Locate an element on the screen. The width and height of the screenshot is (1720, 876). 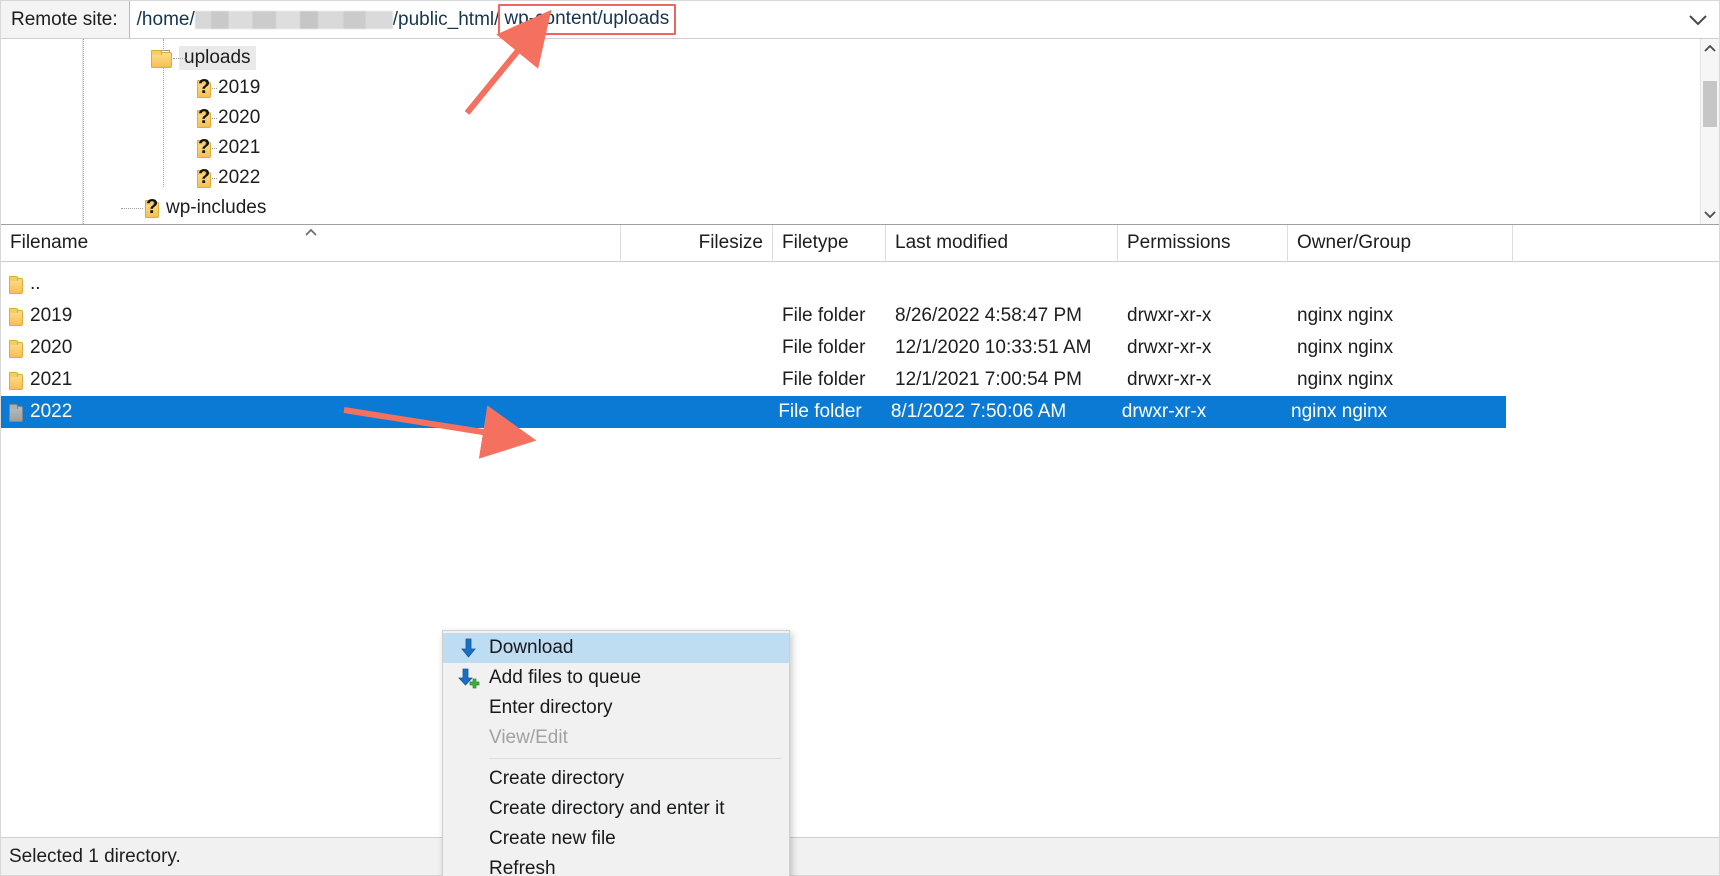
tree-item-uploads: uploads is located at coordinates (850, 58).